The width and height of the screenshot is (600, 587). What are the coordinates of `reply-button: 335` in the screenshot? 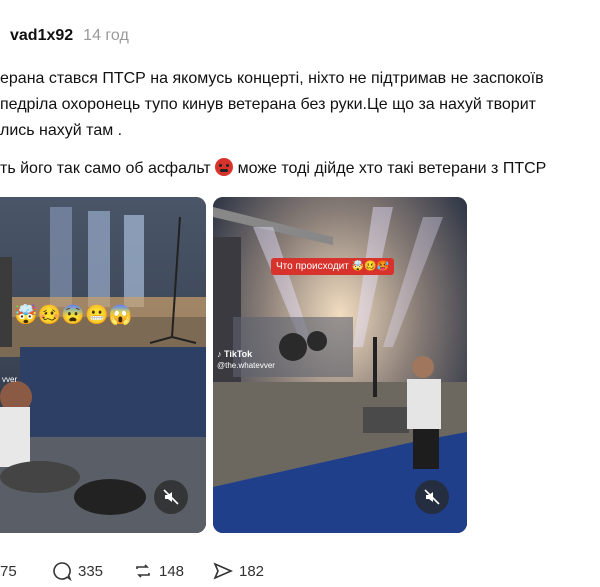 It's located at (77, 571).